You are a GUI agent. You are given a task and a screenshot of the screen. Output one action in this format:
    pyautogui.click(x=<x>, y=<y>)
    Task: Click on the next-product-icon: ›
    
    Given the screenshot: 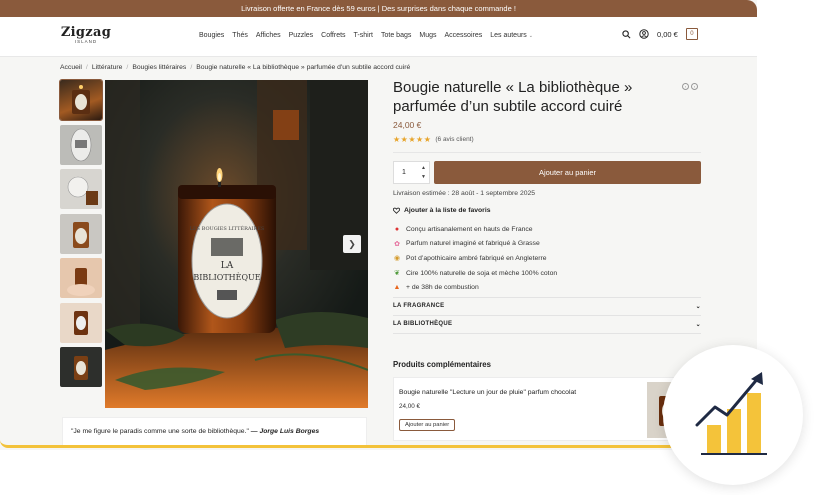 What is the action you would take?
    pyautogui.click(x=694, y=86)
    